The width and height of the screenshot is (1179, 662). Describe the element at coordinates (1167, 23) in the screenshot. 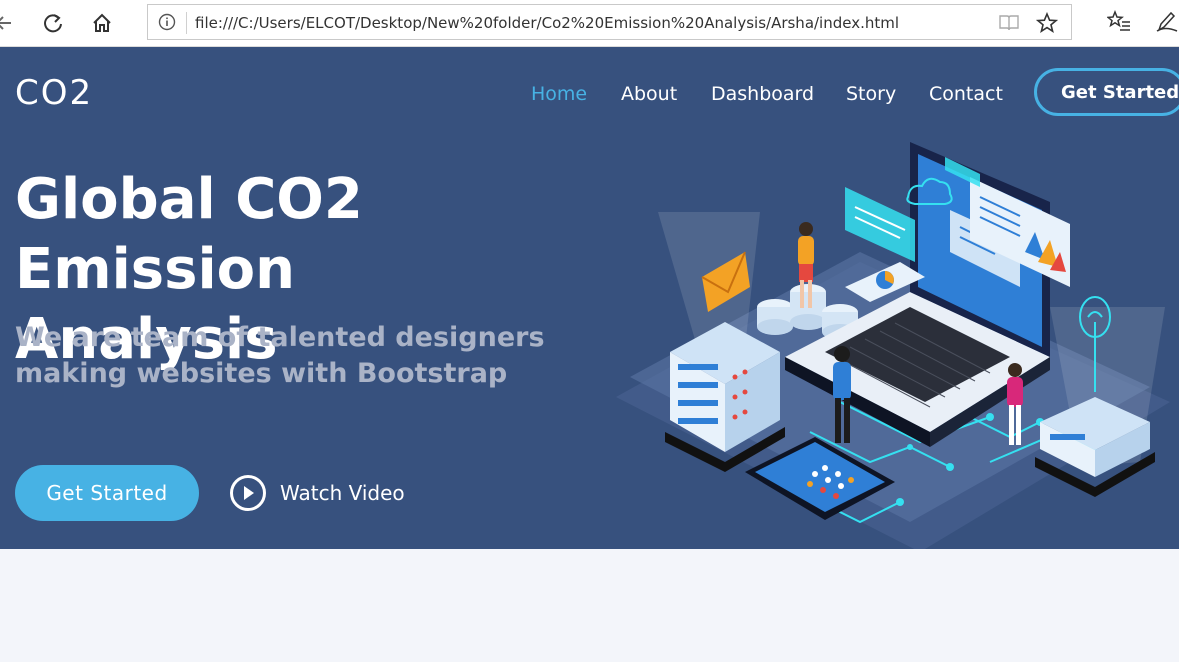

I see `pen-icon` at that location.